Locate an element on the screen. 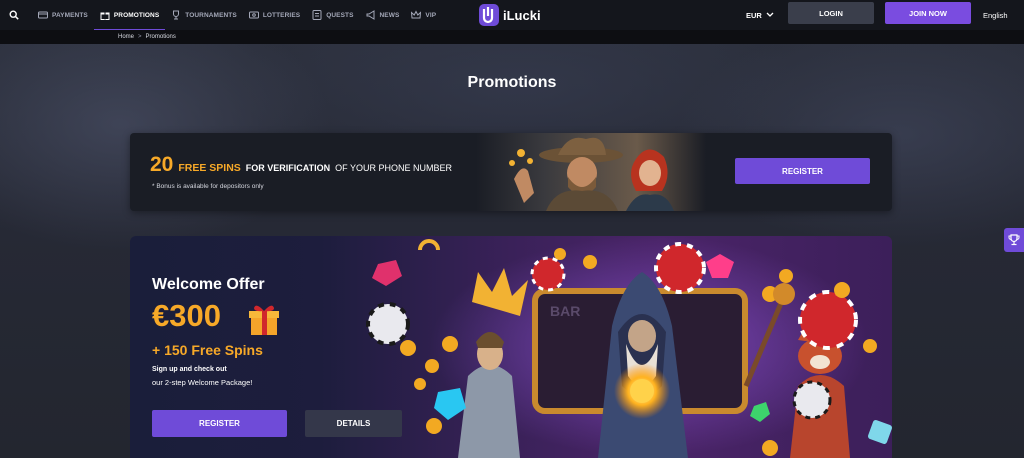  tournaments-side-tab is located at coordinates (1014, 240).